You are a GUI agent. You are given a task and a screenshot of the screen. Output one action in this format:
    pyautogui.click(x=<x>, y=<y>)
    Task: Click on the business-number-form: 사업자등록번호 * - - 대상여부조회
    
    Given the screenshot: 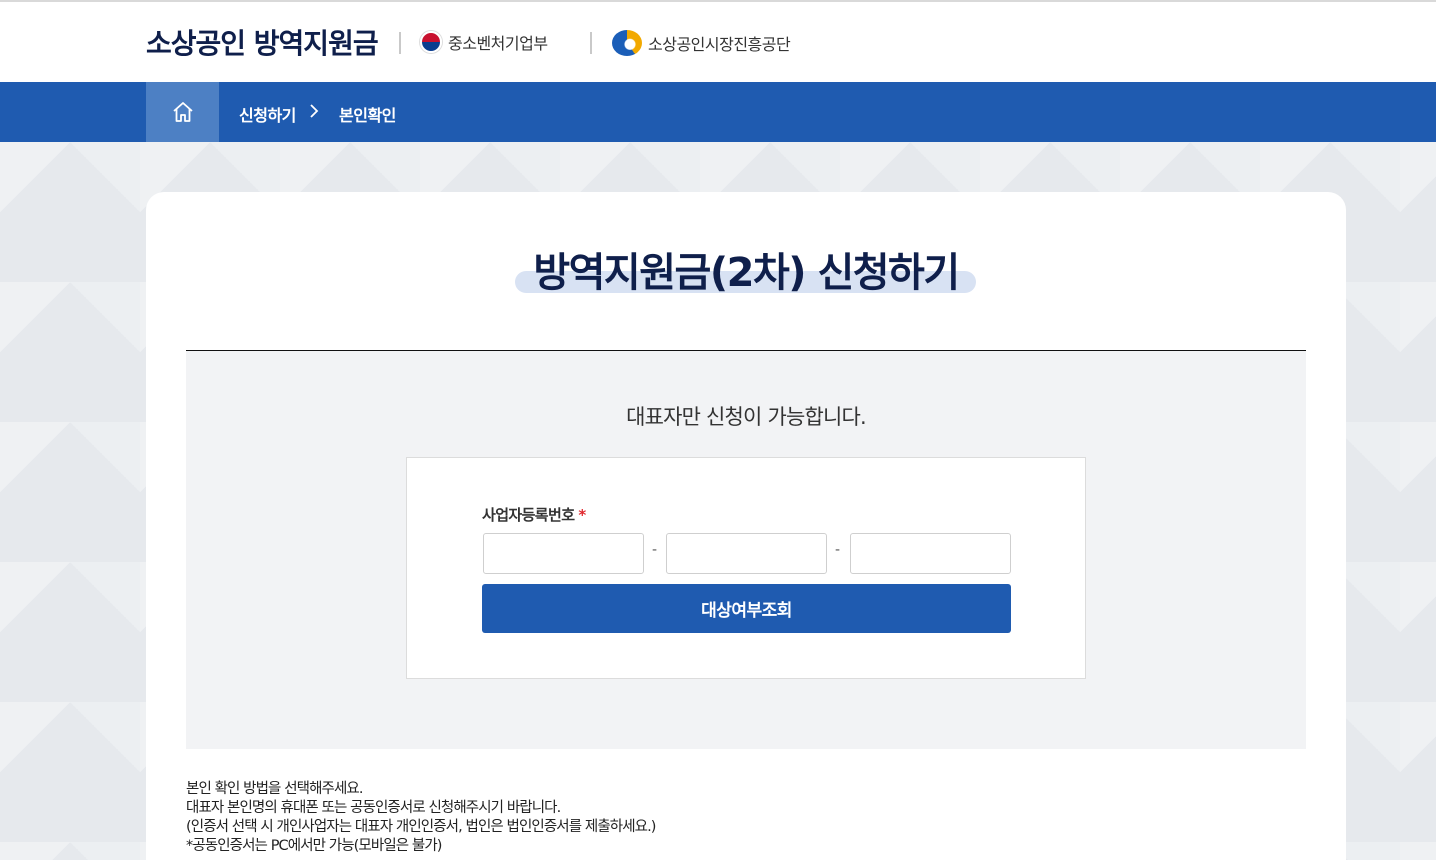 What is the action you would take?
    pyautogui.click(x=746, y=568)
    